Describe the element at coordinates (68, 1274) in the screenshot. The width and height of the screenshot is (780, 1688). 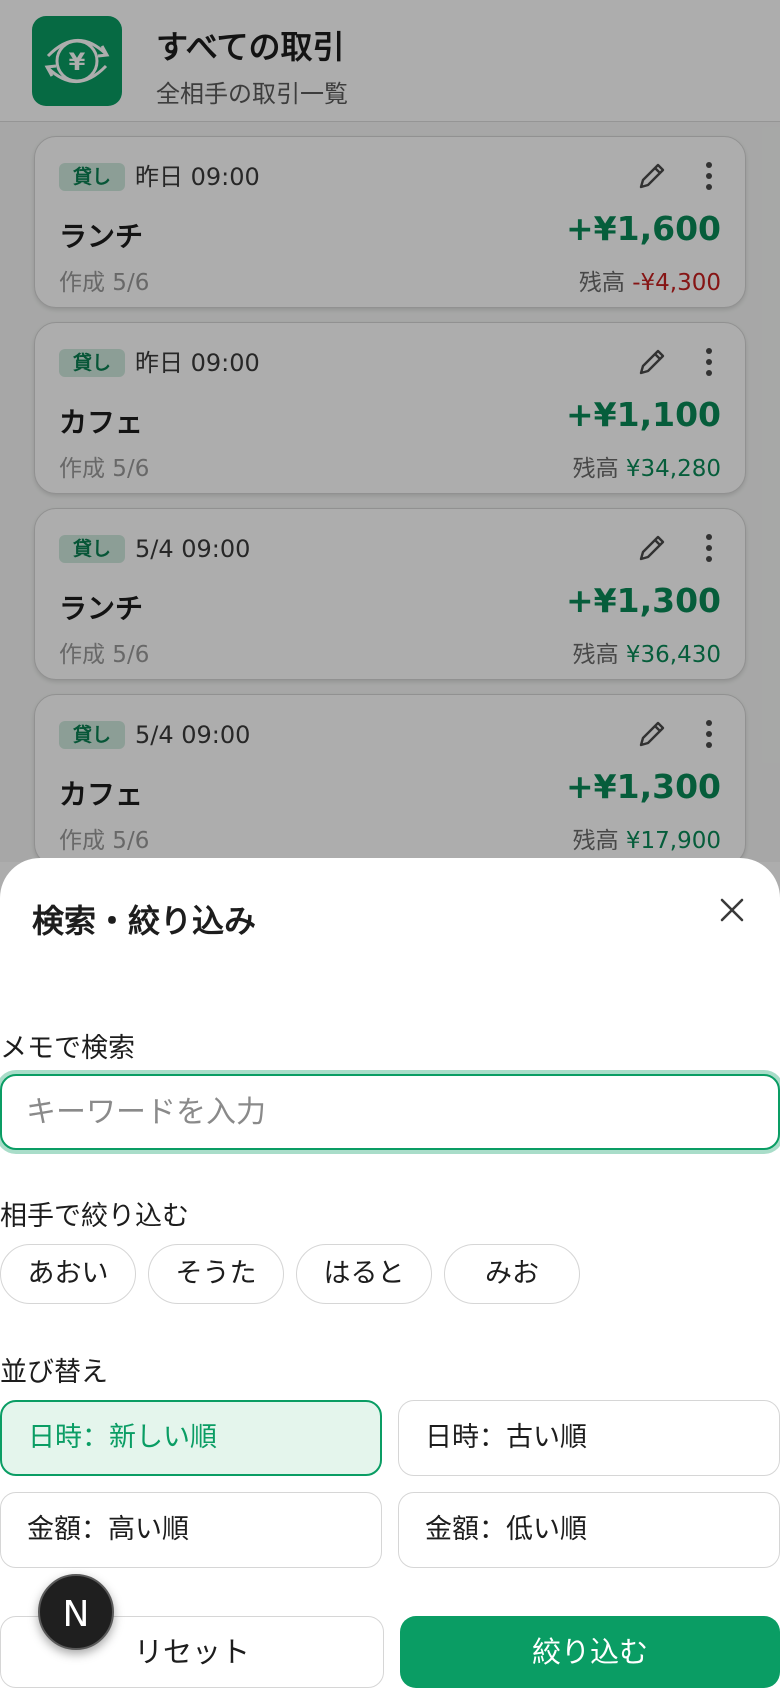
I see `partner-chip-aoi: あおい` at that location.